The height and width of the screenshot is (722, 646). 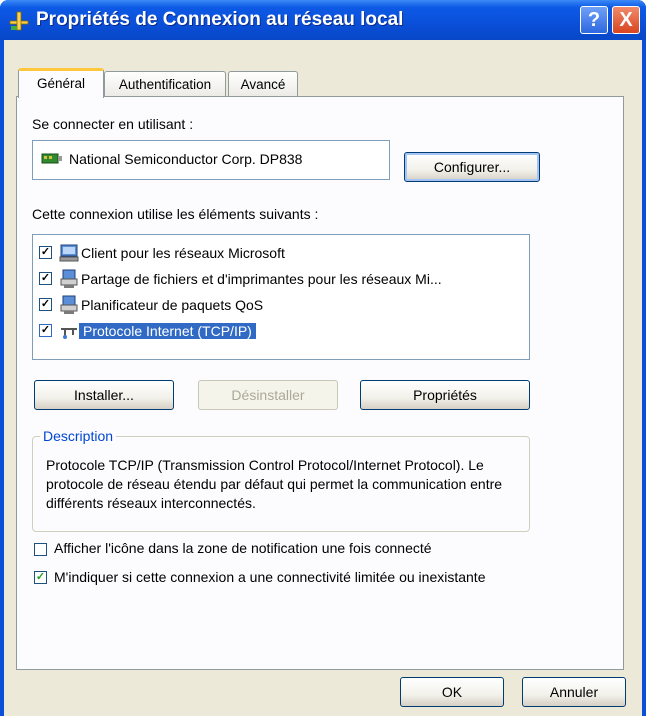 I want to click on connect-using-label: Se connecter en utilisant :, so click(x=113, y=124).